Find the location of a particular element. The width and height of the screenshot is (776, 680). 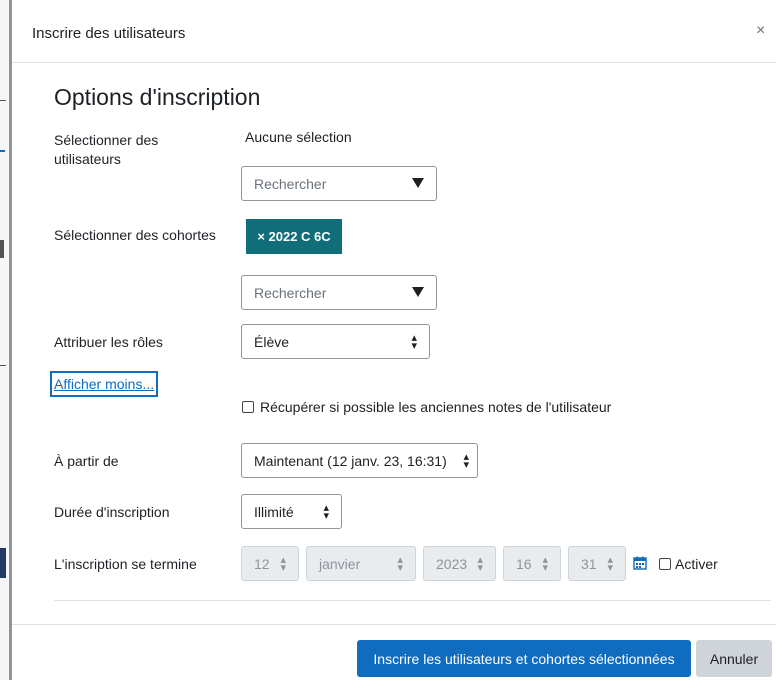

duration-select: Illimité ▴ ▾ is located at coordinates (291, 511).